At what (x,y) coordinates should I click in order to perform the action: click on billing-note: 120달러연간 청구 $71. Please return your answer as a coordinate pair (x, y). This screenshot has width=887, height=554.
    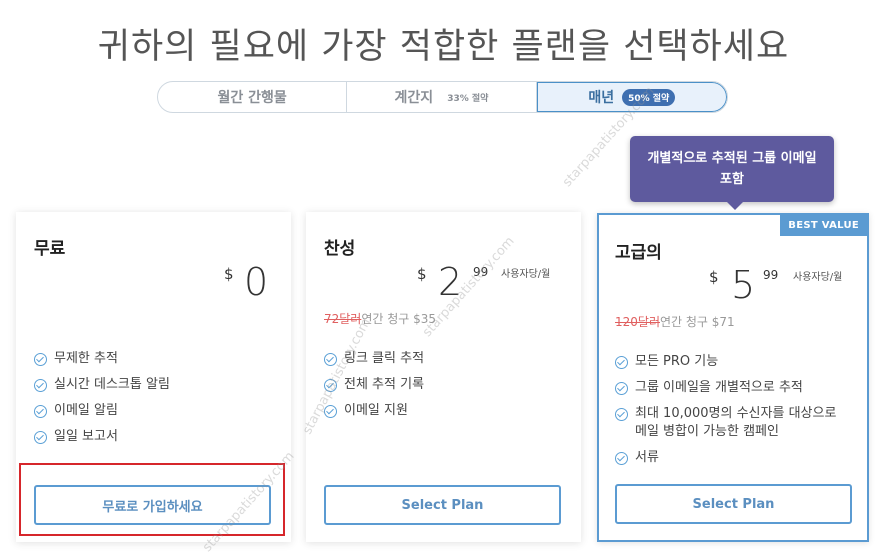
    Looking at the image, I should click on (675, 321).